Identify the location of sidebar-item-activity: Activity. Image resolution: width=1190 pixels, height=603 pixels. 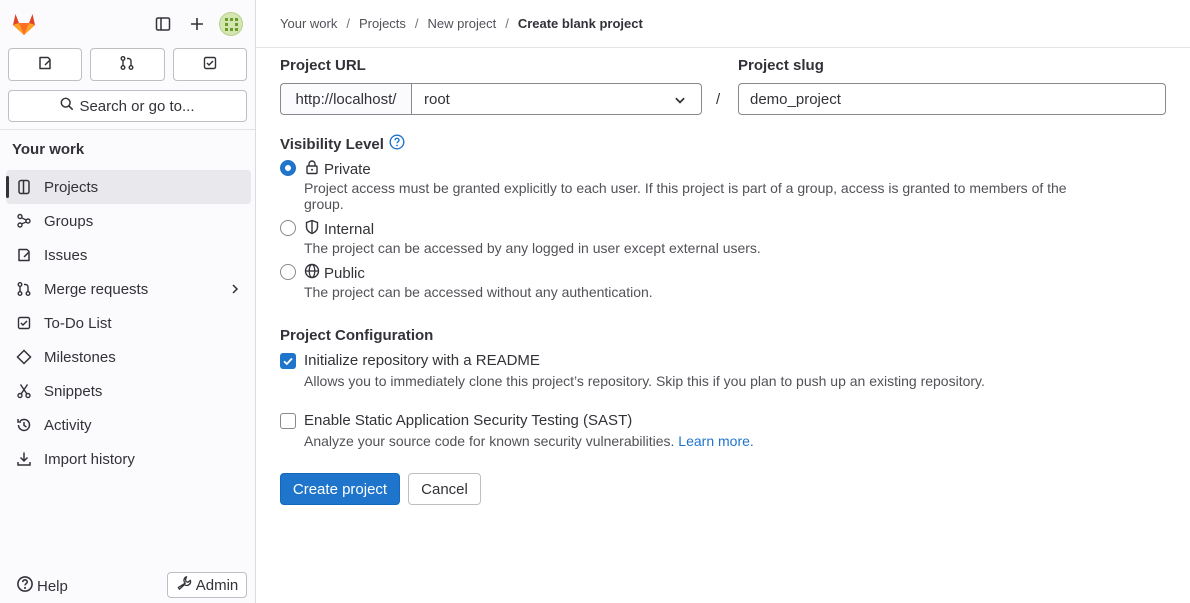
(128, 425).